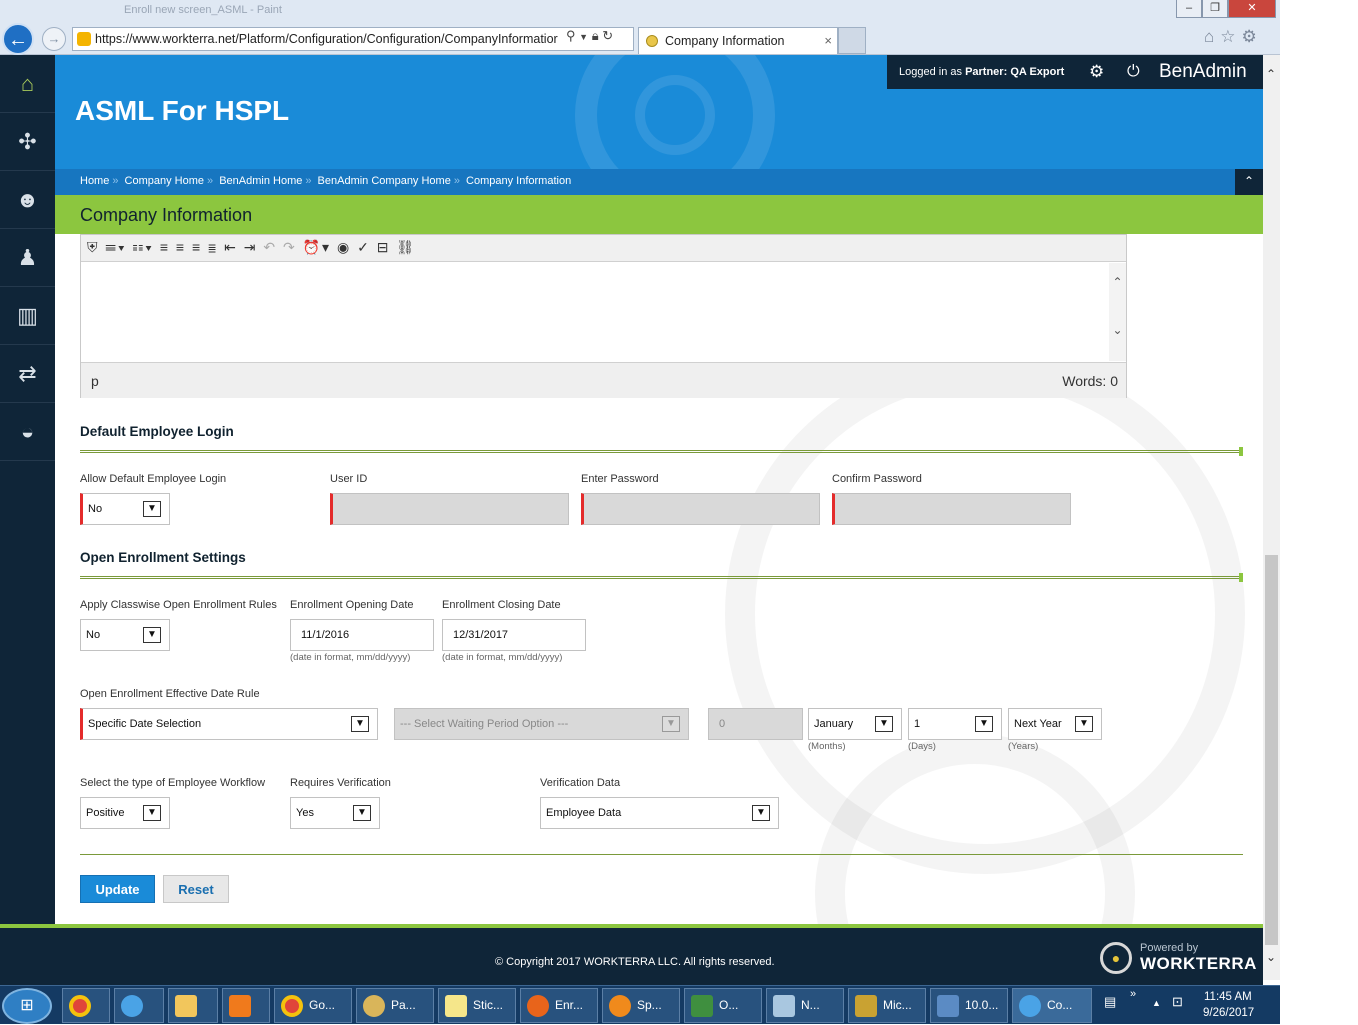  What do you see at coordinates (580, 783) in the screenshot?
I see `verification-data-label: Verification Data` at bounding box center [580, 783].